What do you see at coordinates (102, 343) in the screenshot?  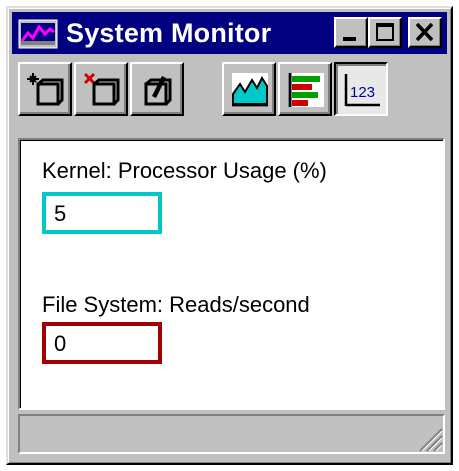 I see `counter-value-reads: 0` at bounding box center [102, 343].